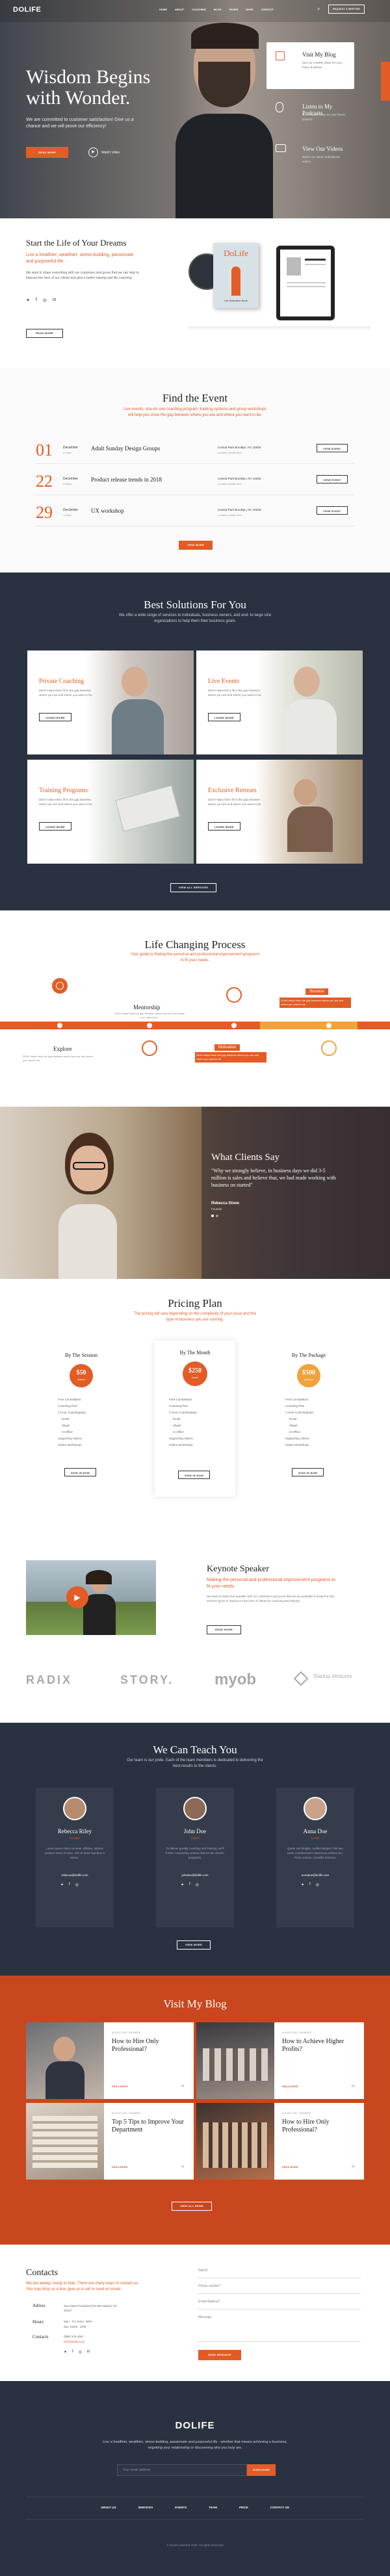 This screenshot has width=390, height=2576. I want to click on request-meeting-button: REQUEST A MEETING, so click(346, 9).